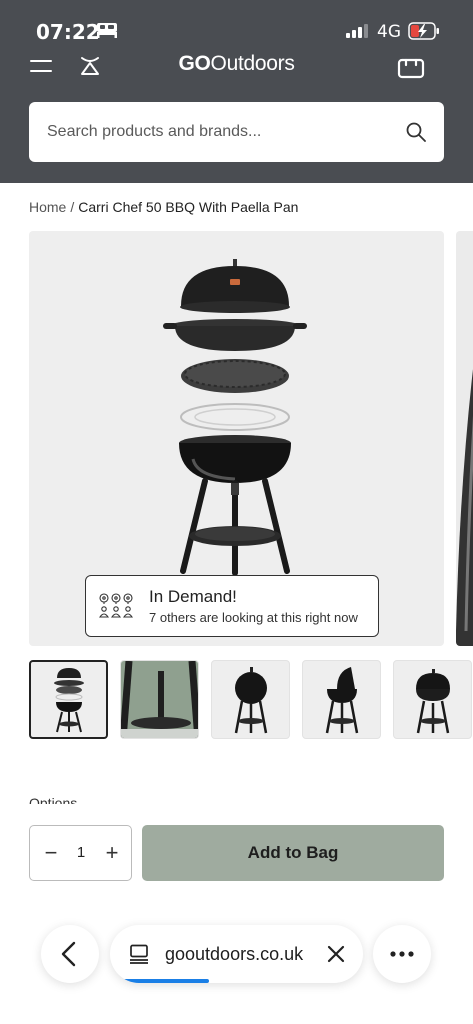 The height and width of the screenshot is (1024, 473). Describe the element at coordinates (423, 31) in the screenshot. I see `battery-charging-icon` at that location.